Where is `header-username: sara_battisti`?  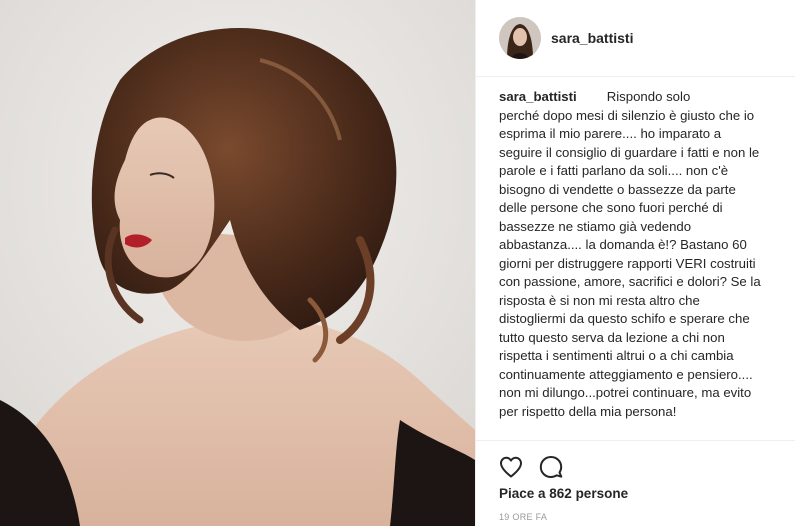 header-username: sara_battisti is located at coordinates (592, 38).